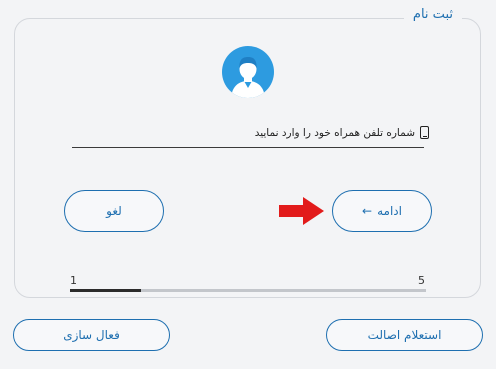 This screenshot has width=496, height=369. What do you see at coordinates (114, 211) in the screenshot?
I see `cancel-button: لغو` at bounding box center [114, 211].